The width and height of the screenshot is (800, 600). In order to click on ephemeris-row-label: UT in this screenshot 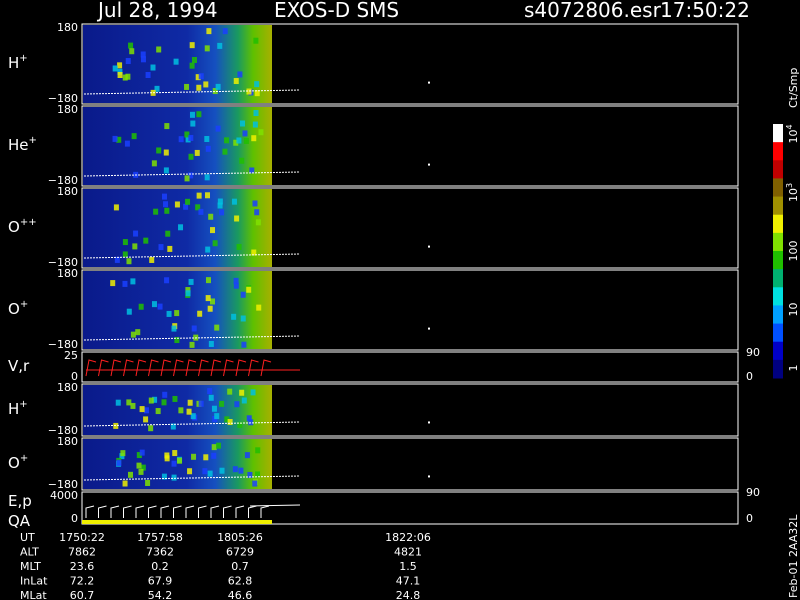, I will do `click(27, 537)`.